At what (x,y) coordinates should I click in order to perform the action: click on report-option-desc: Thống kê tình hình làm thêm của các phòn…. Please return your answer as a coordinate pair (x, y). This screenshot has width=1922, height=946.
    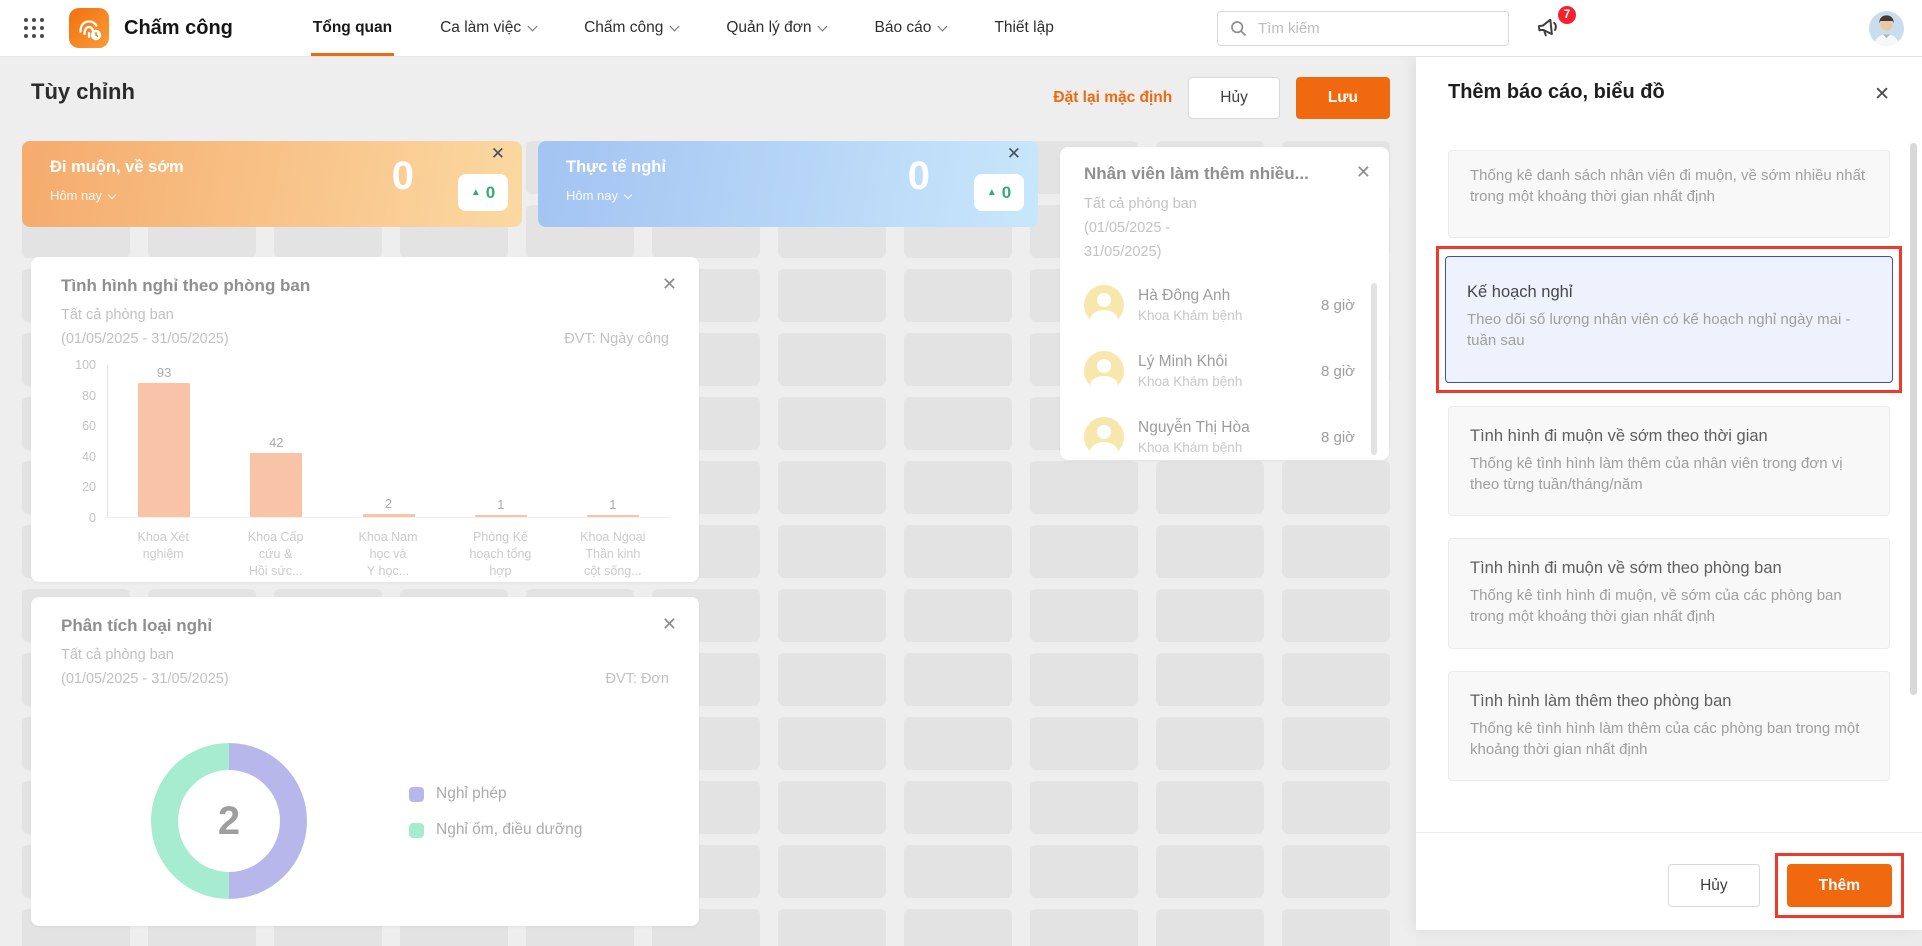
    Looking at the image, I should click on (1665, 739).